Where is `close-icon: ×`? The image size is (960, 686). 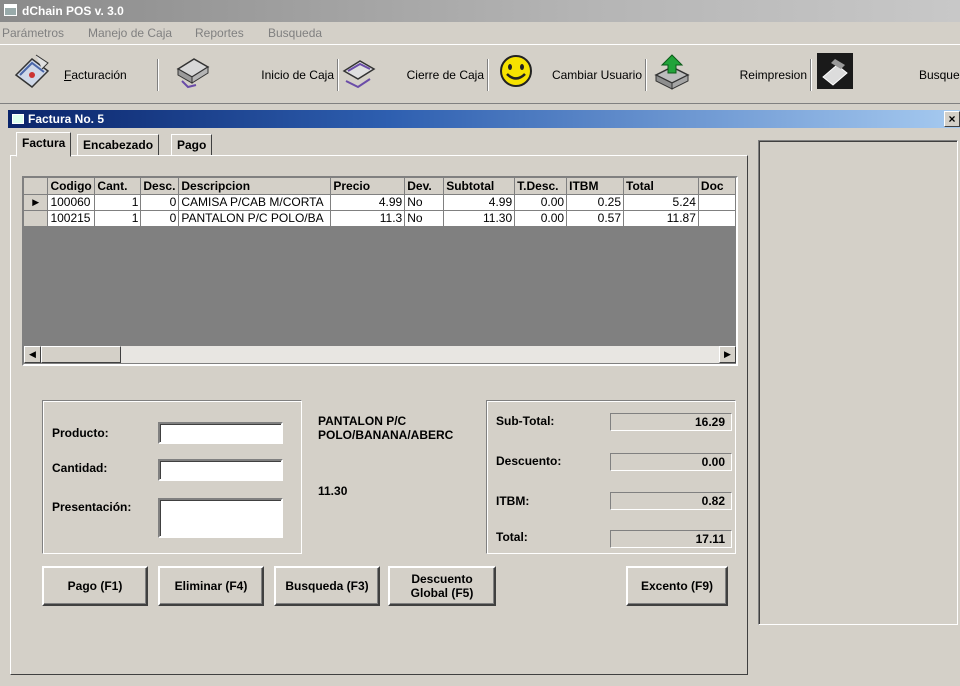
close-icon: × is located at coordinates (952, 119).